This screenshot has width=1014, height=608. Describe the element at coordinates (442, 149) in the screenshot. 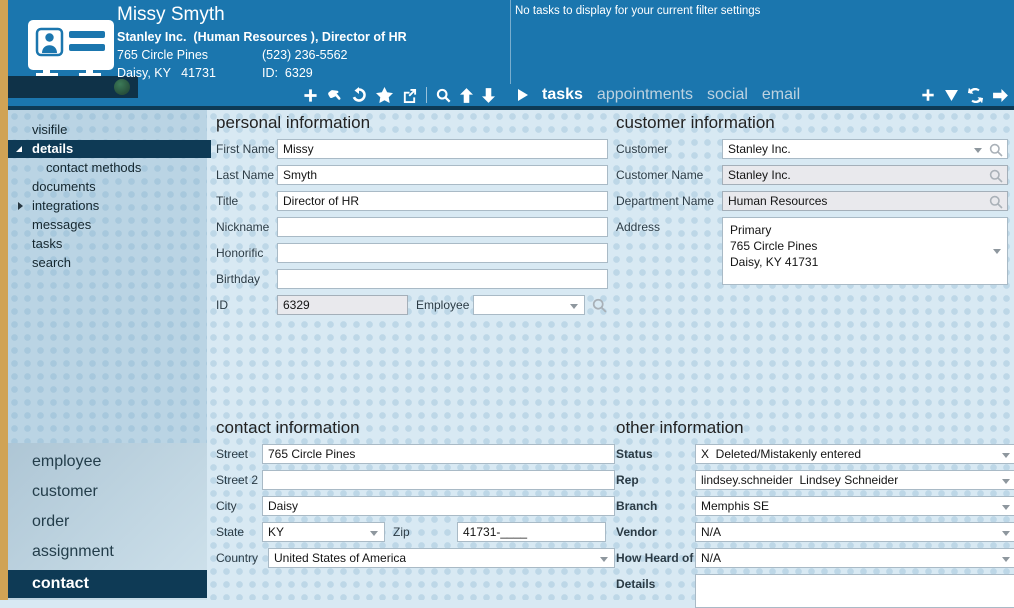

I see `first-name-input` at that location.